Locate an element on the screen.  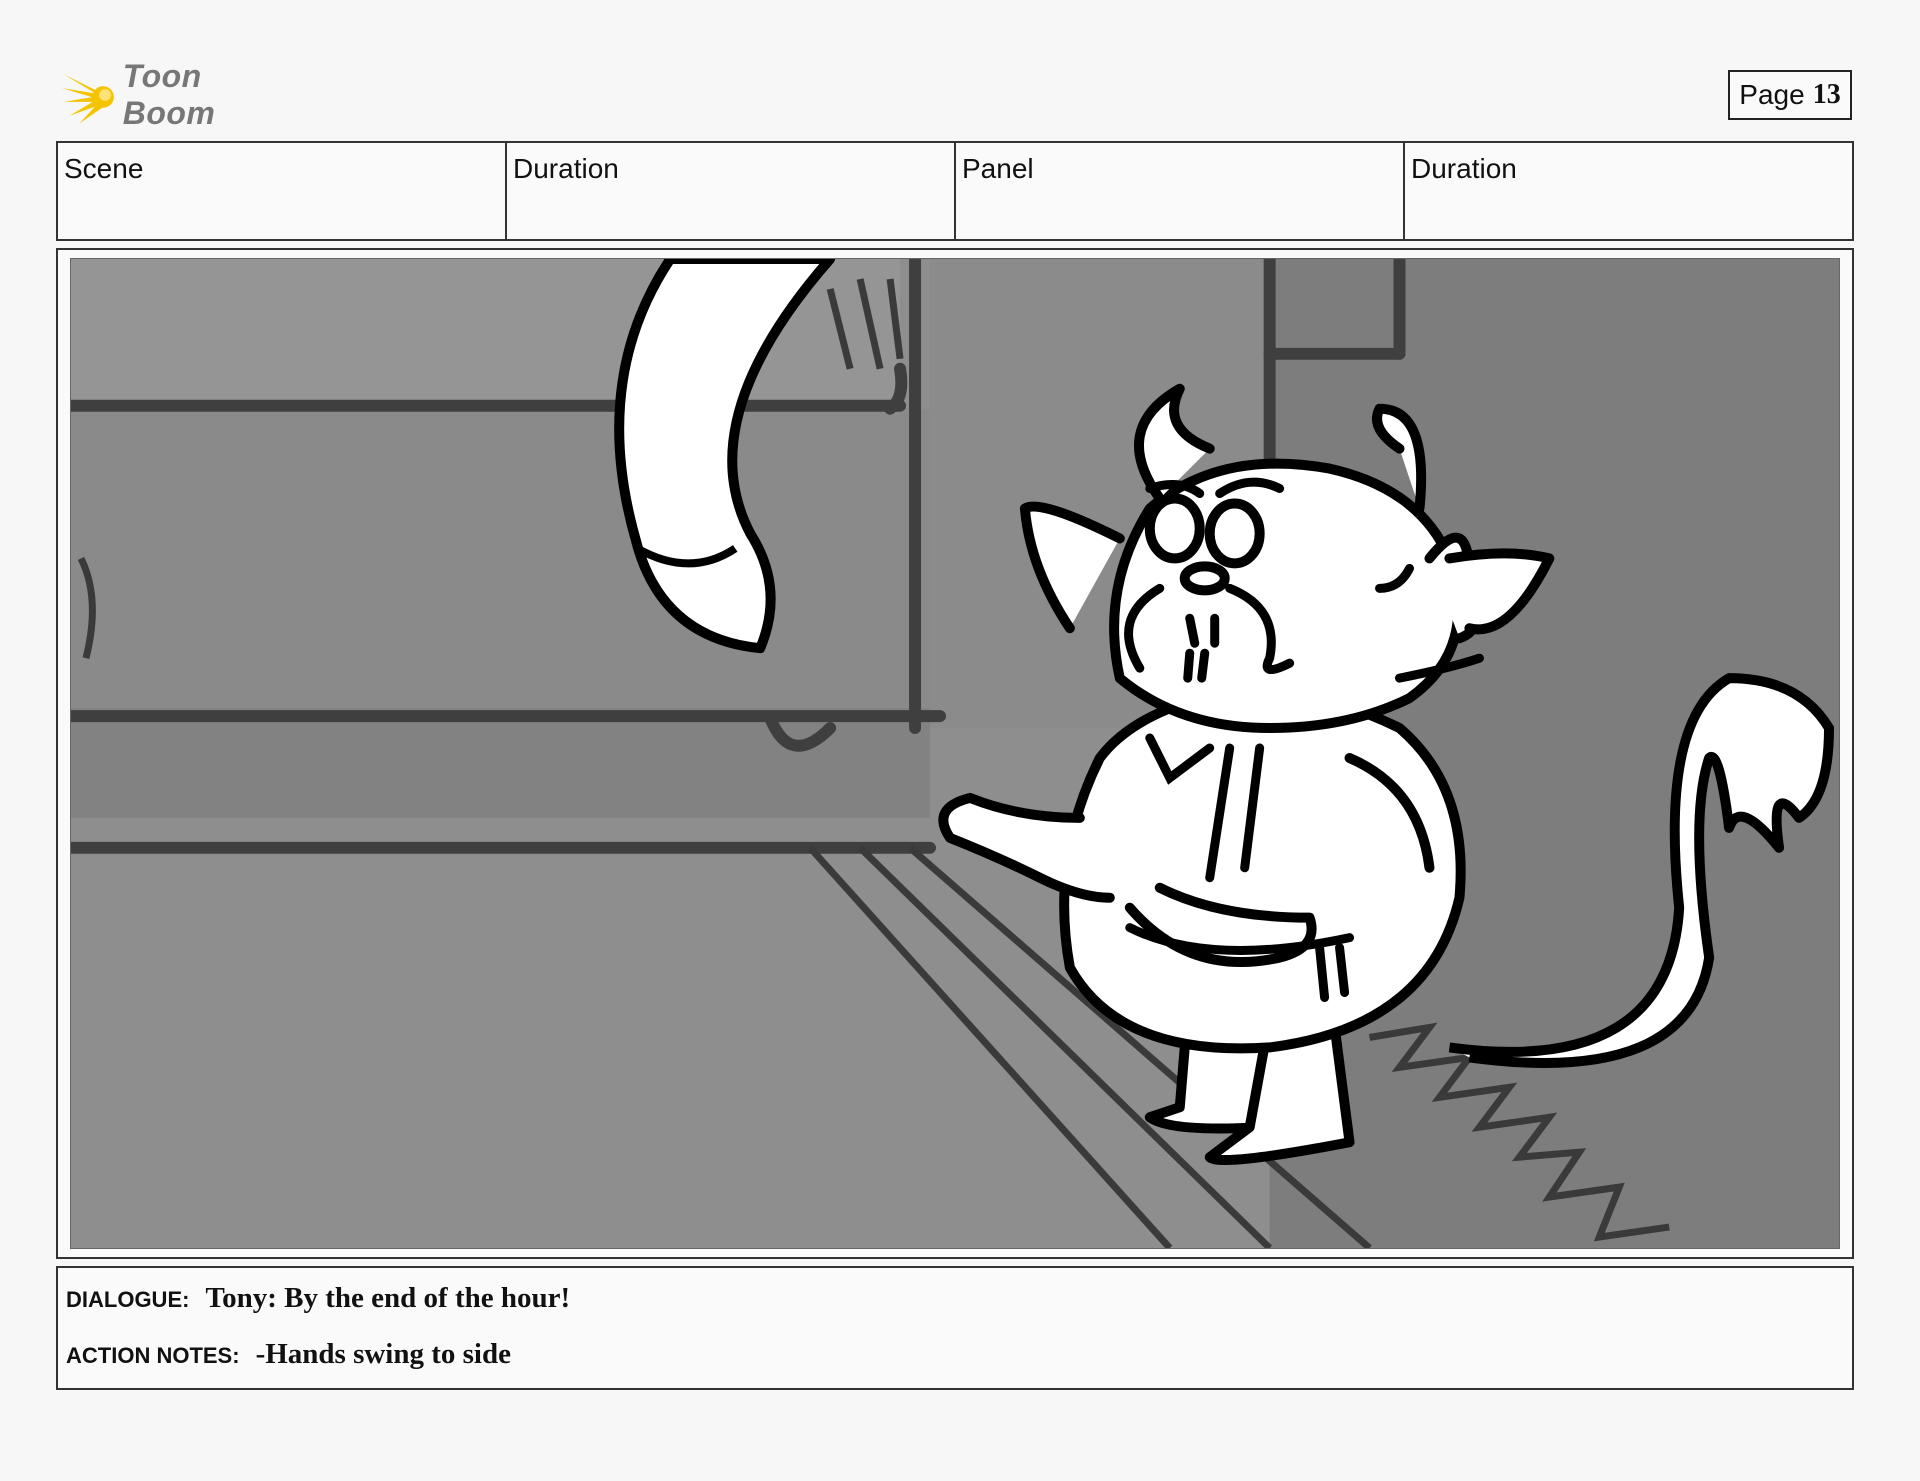
panel-cell: Panel is located at coordinates (1180, 191).